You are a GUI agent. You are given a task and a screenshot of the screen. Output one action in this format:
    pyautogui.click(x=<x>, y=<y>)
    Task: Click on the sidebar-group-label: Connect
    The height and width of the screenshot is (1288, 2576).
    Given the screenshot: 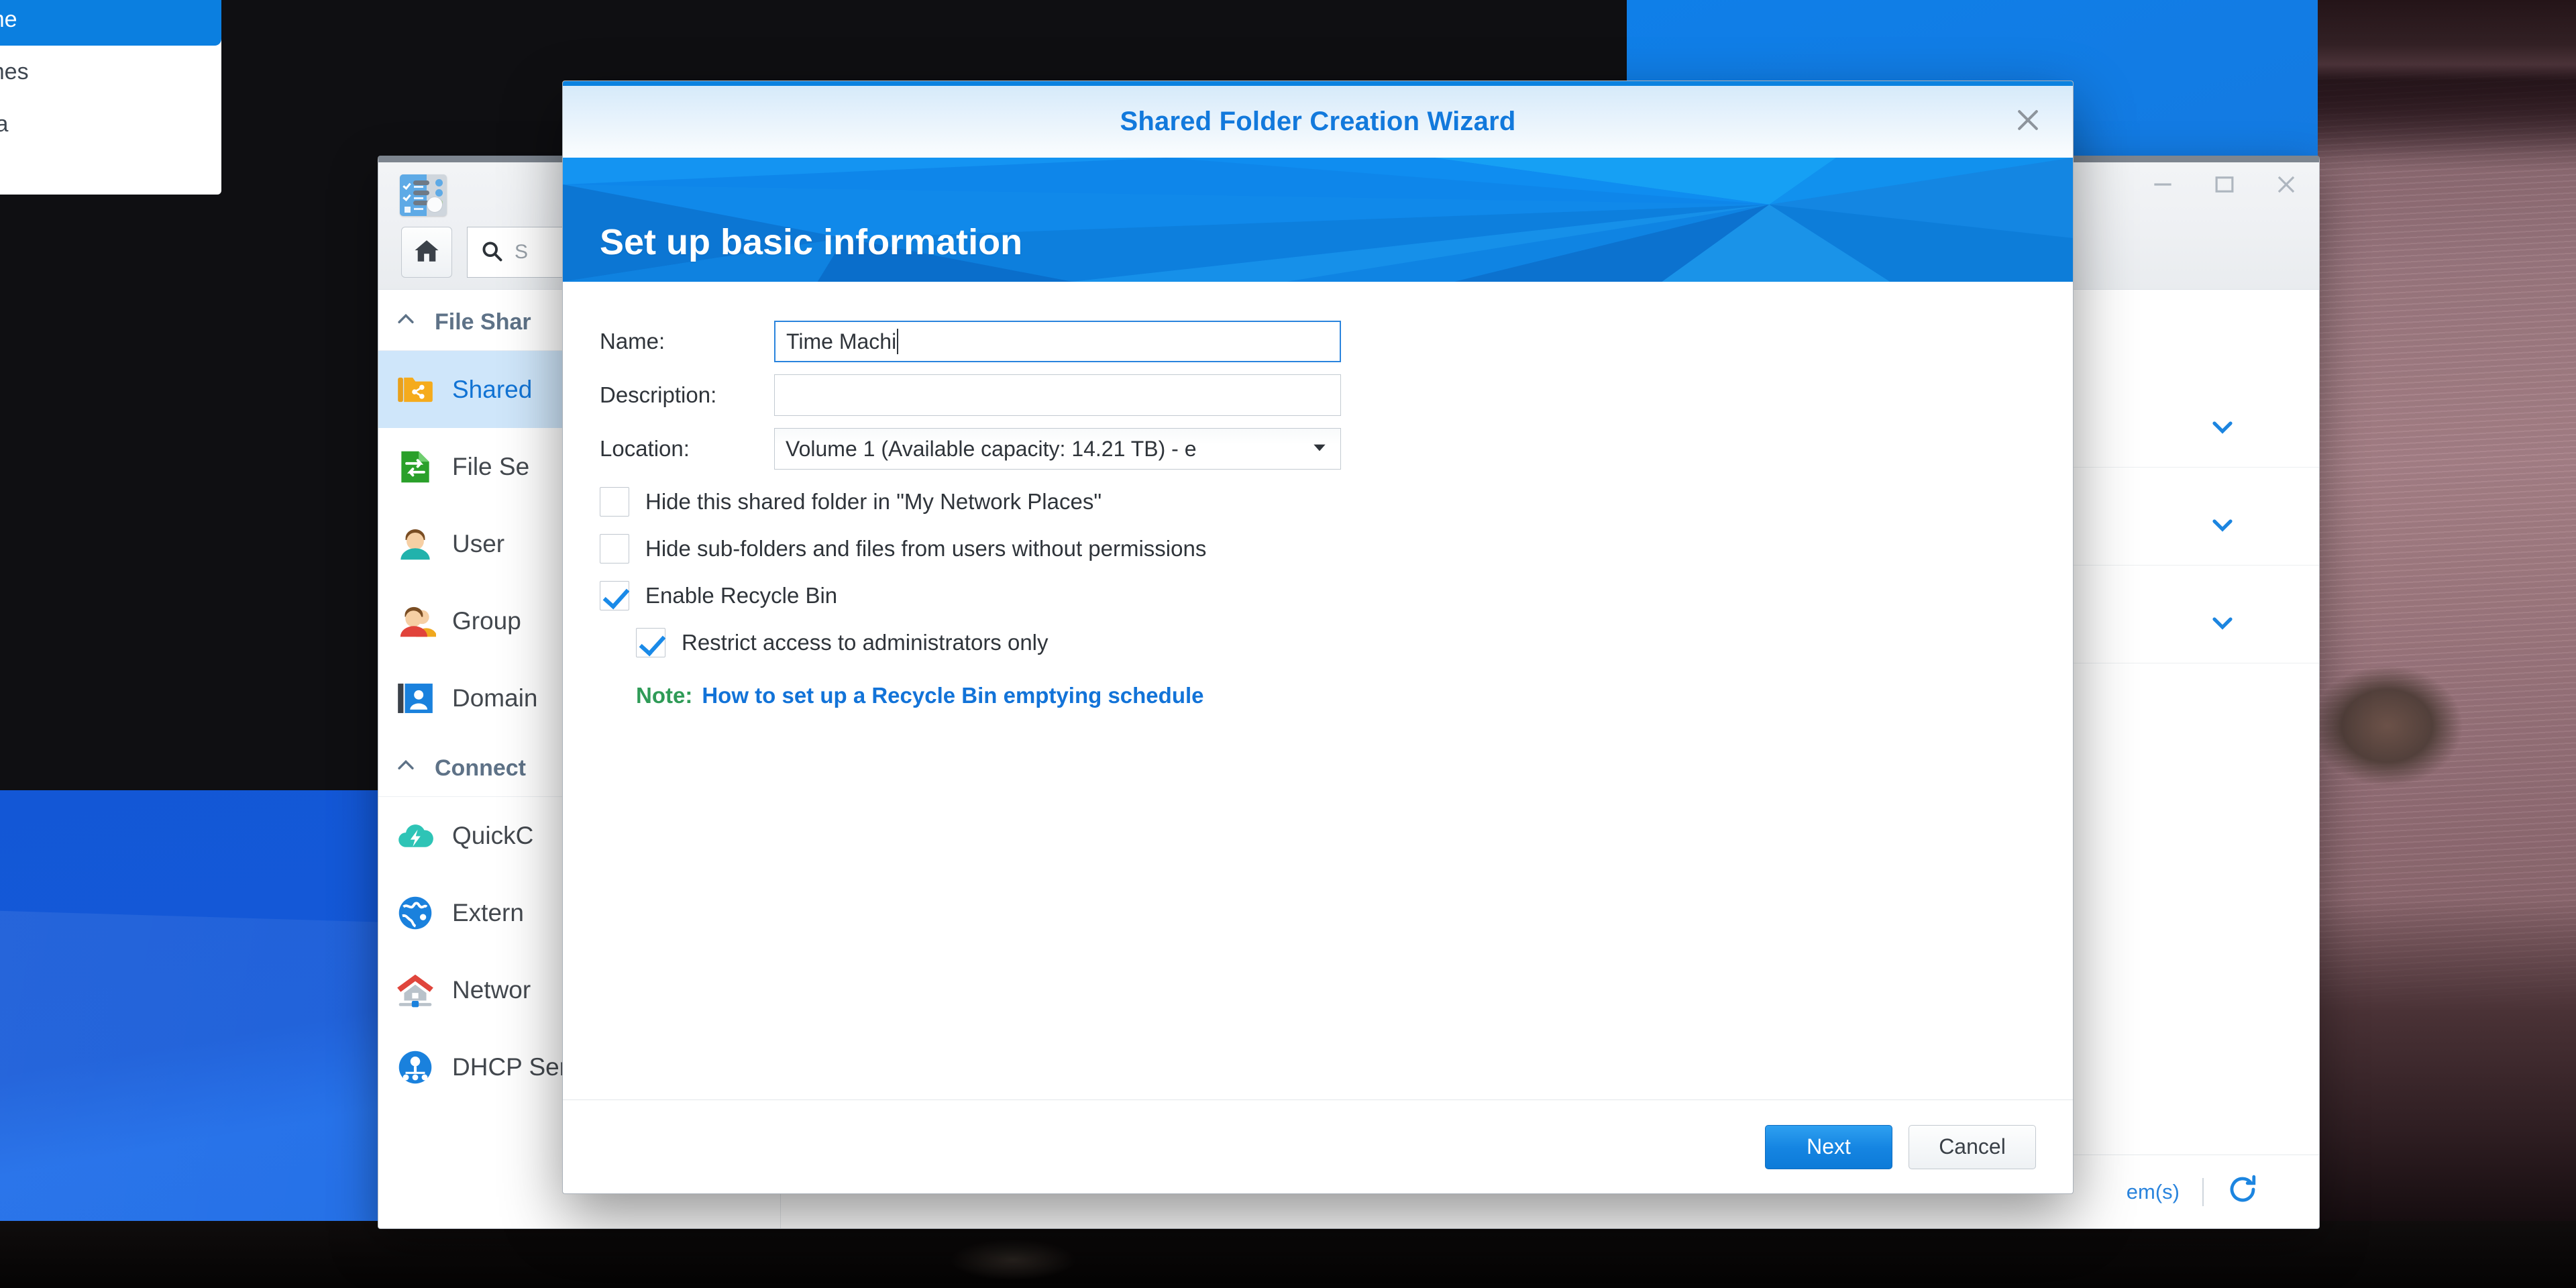 What is the action you would take?
    pyautogui.click(x=480, y=768)
    